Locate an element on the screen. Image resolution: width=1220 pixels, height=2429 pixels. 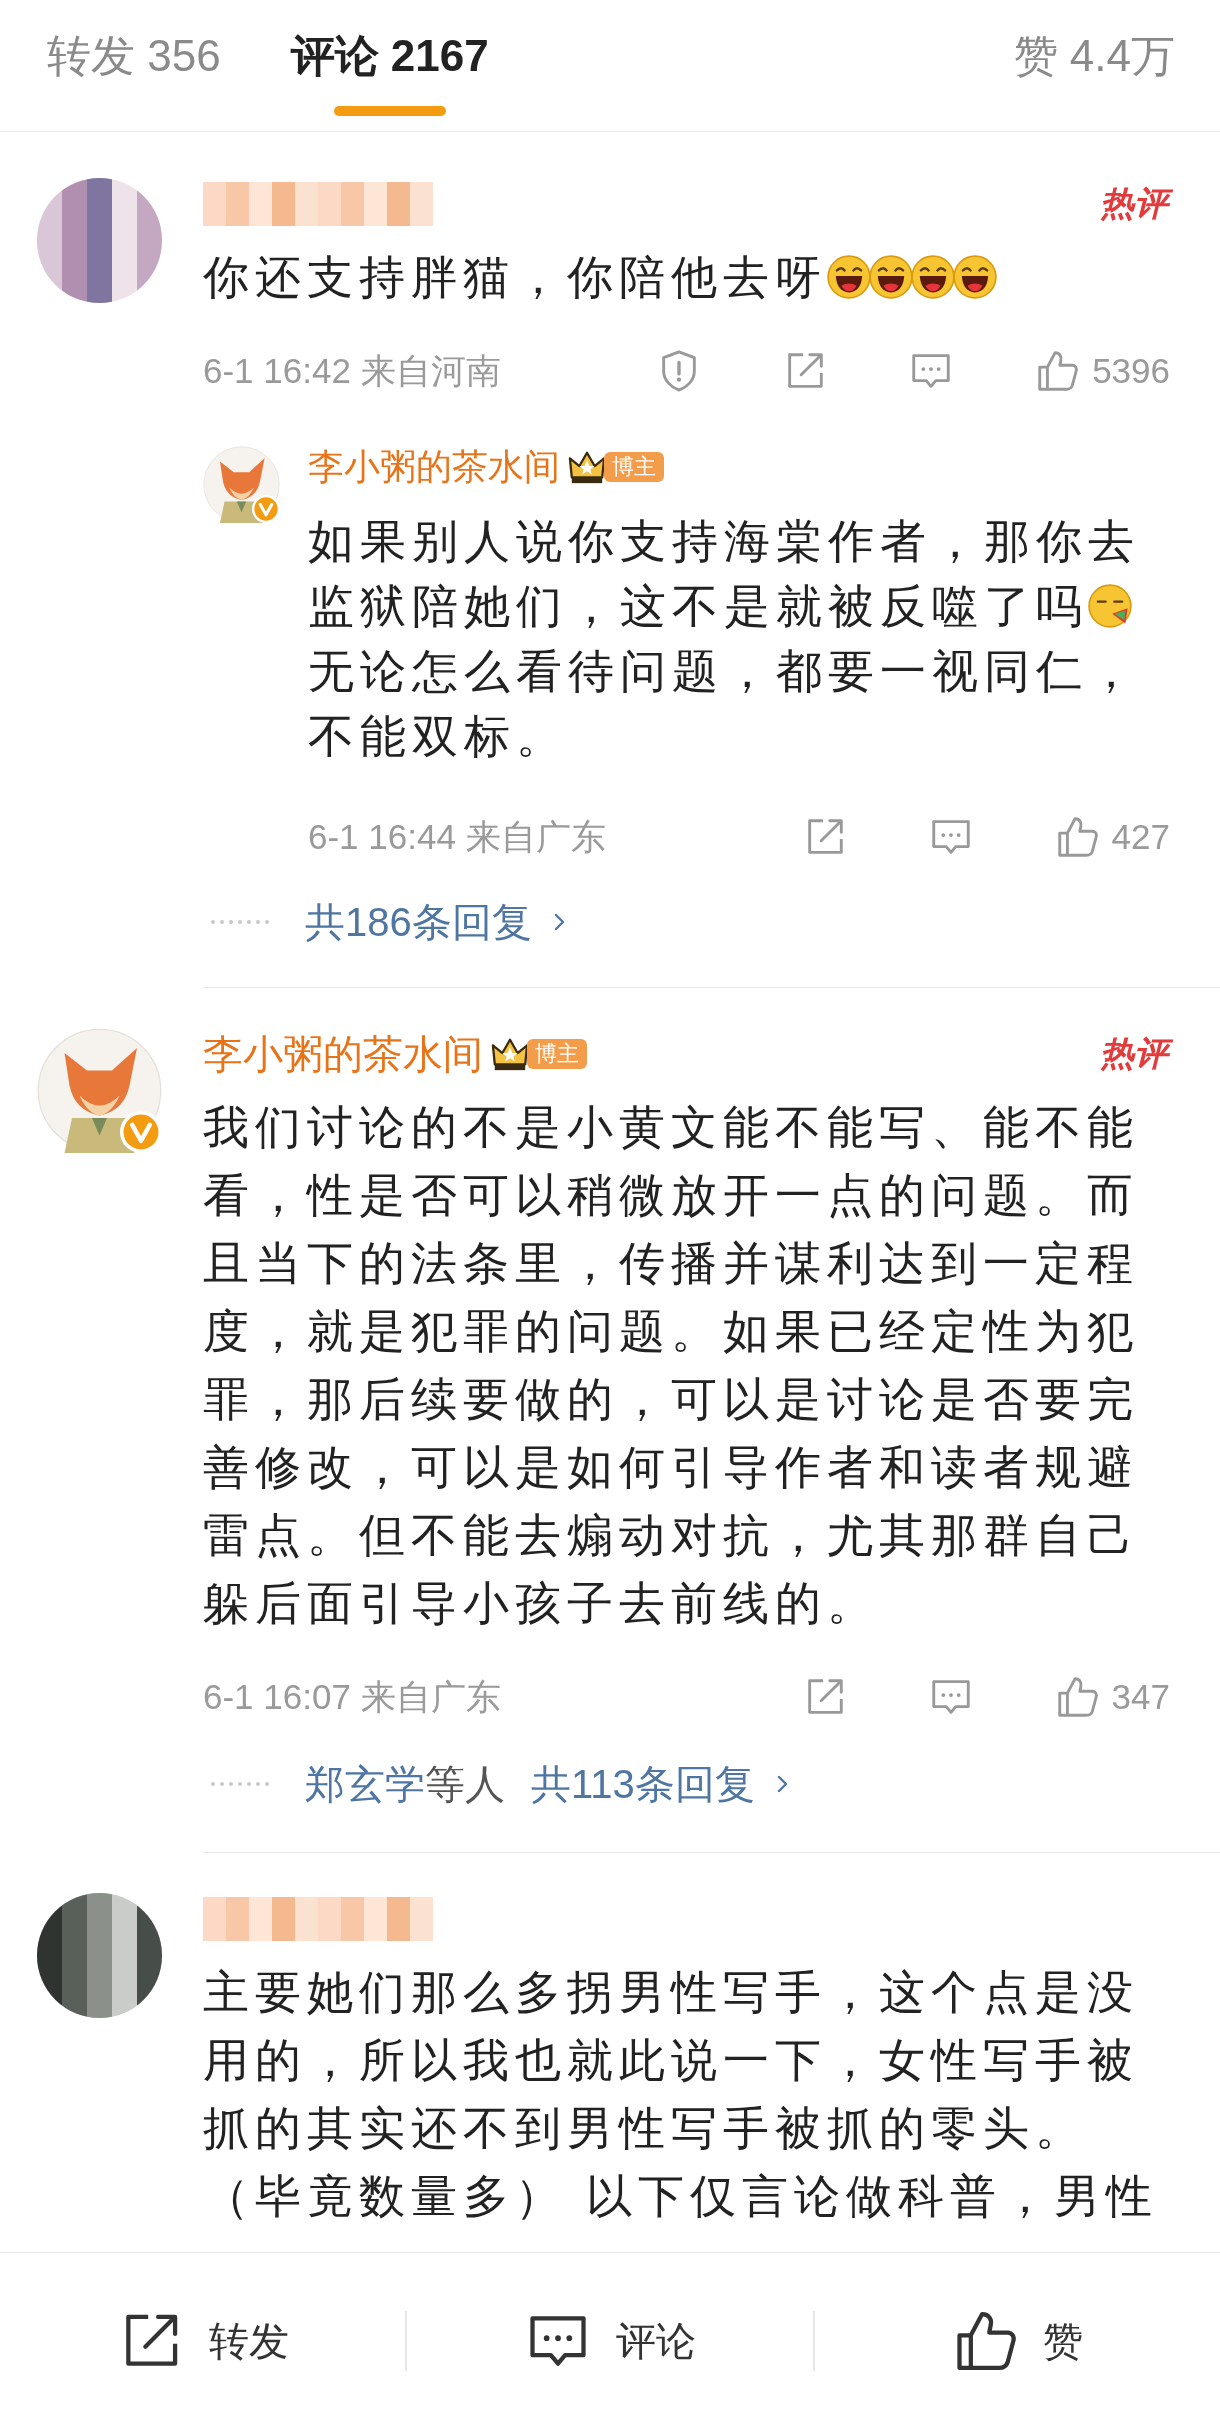
comment-button: 评论 is located at coordinates (610, 2341).